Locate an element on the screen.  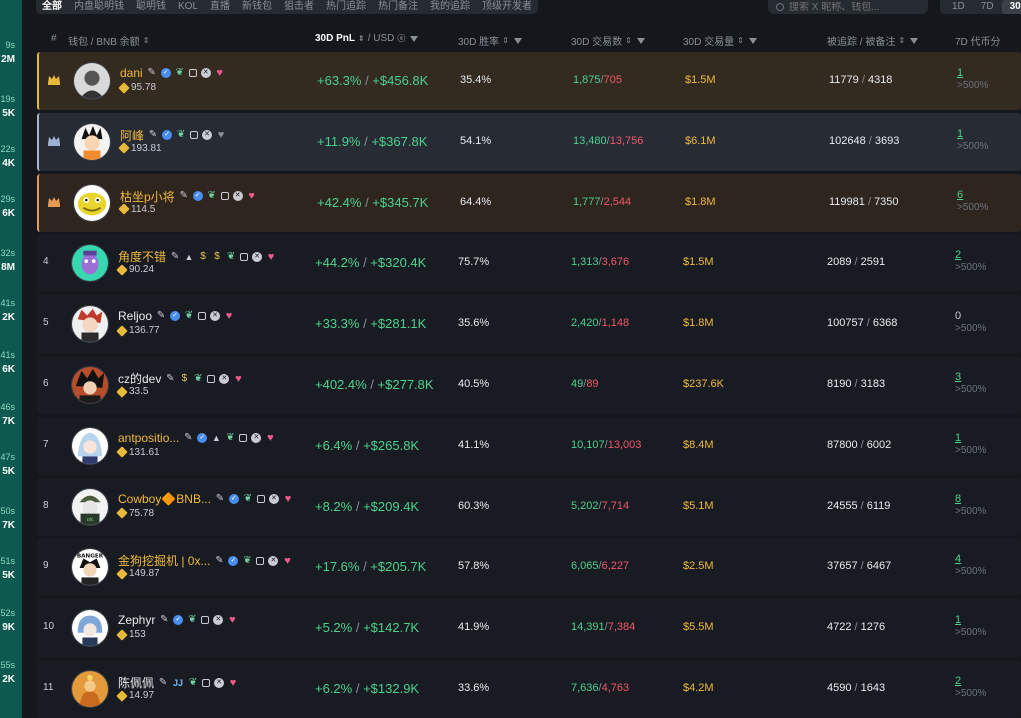
avatar: ok is located at coordinates (90, 506).